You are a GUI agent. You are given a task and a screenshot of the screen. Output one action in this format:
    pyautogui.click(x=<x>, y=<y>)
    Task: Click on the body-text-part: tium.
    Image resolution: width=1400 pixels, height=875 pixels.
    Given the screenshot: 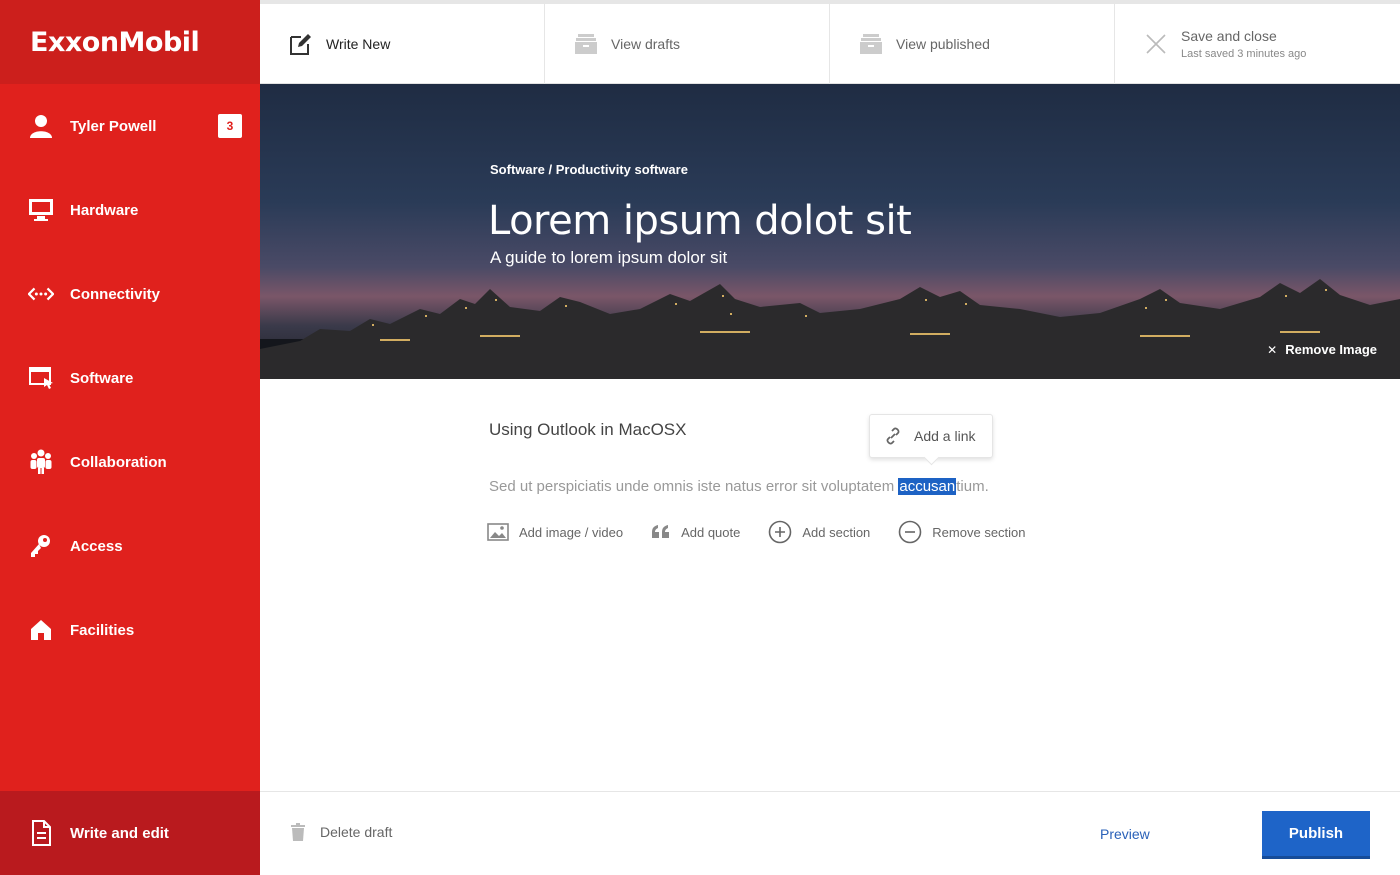 What is the action you would take?
    pyautogui.click(x=972, y=486)
    